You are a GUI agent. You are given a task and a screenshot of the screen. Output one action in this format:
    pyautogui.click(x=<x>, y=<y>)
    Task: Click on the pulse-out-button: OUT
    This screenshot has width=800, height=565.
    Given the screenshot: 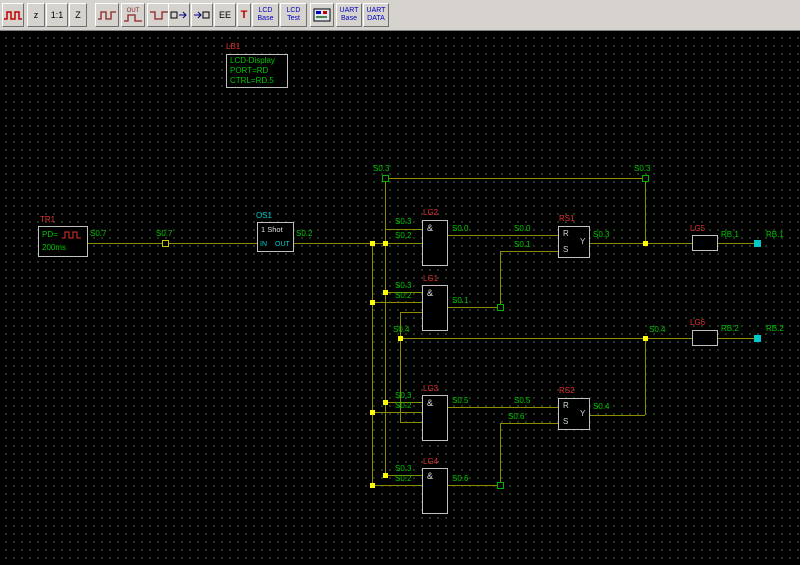 What is the action you would take?
    pyautogui.click(x=133, y=15)
    